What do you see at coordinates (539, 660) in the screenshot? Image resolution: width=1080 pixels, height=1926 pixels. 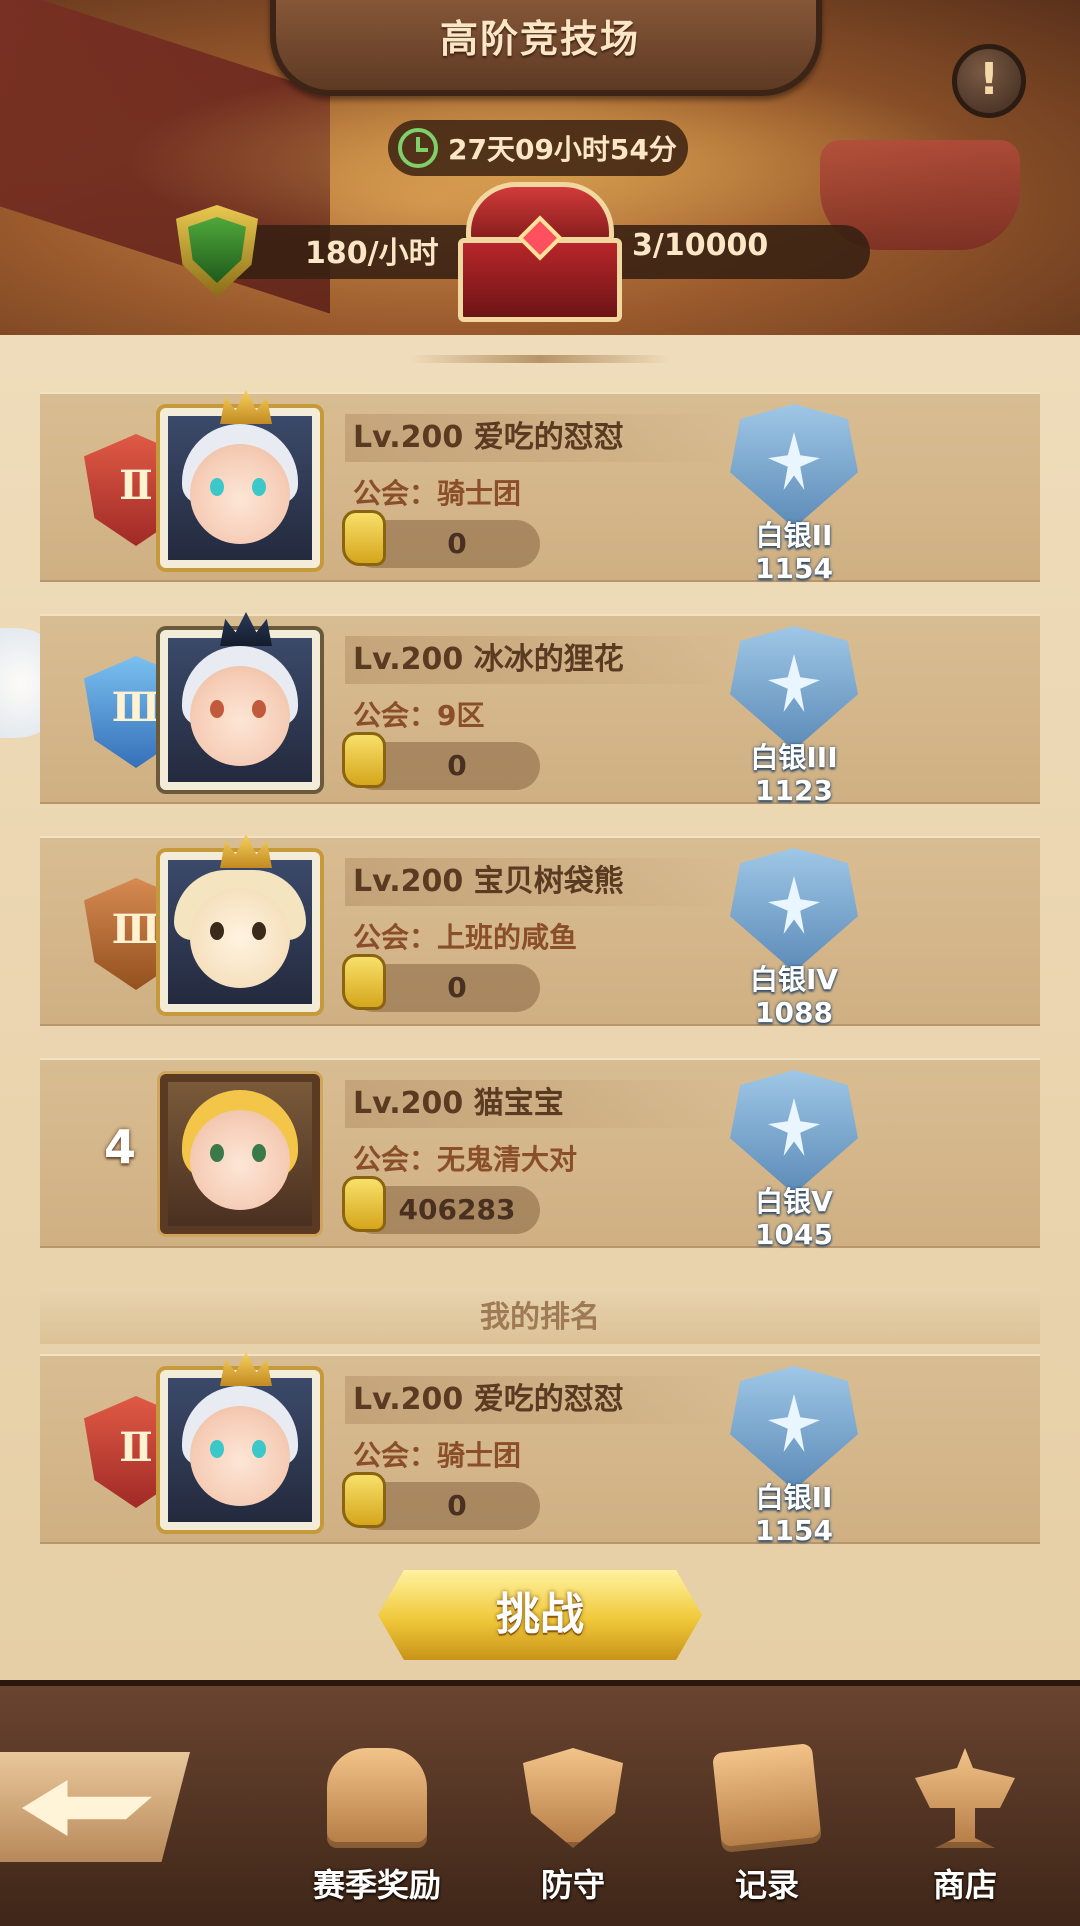 I see `player-name: Lv.200 冰冰的狸花` at bounding box center [539, 660].